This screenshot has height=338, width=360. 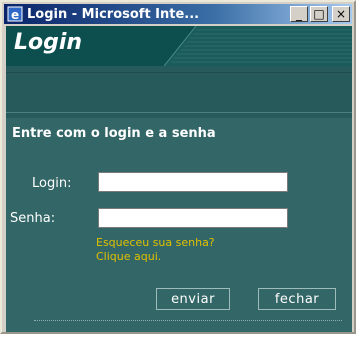 What do you see at coordinates (341, 14) in the screenshot?
I see `close-button: ×` at bounding box center [341, 14].